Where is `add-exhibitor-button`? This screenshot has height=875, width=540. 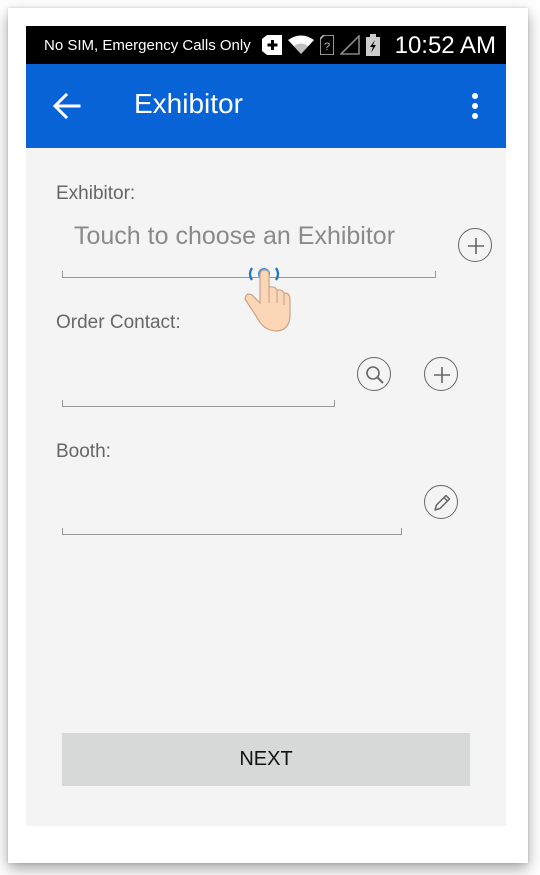 add-exhibitor-button is located at coordinates (475, 245).